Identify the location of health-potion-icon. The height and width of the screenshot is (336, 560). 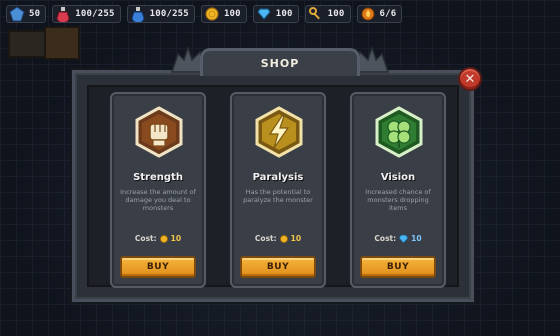
(63, 14).